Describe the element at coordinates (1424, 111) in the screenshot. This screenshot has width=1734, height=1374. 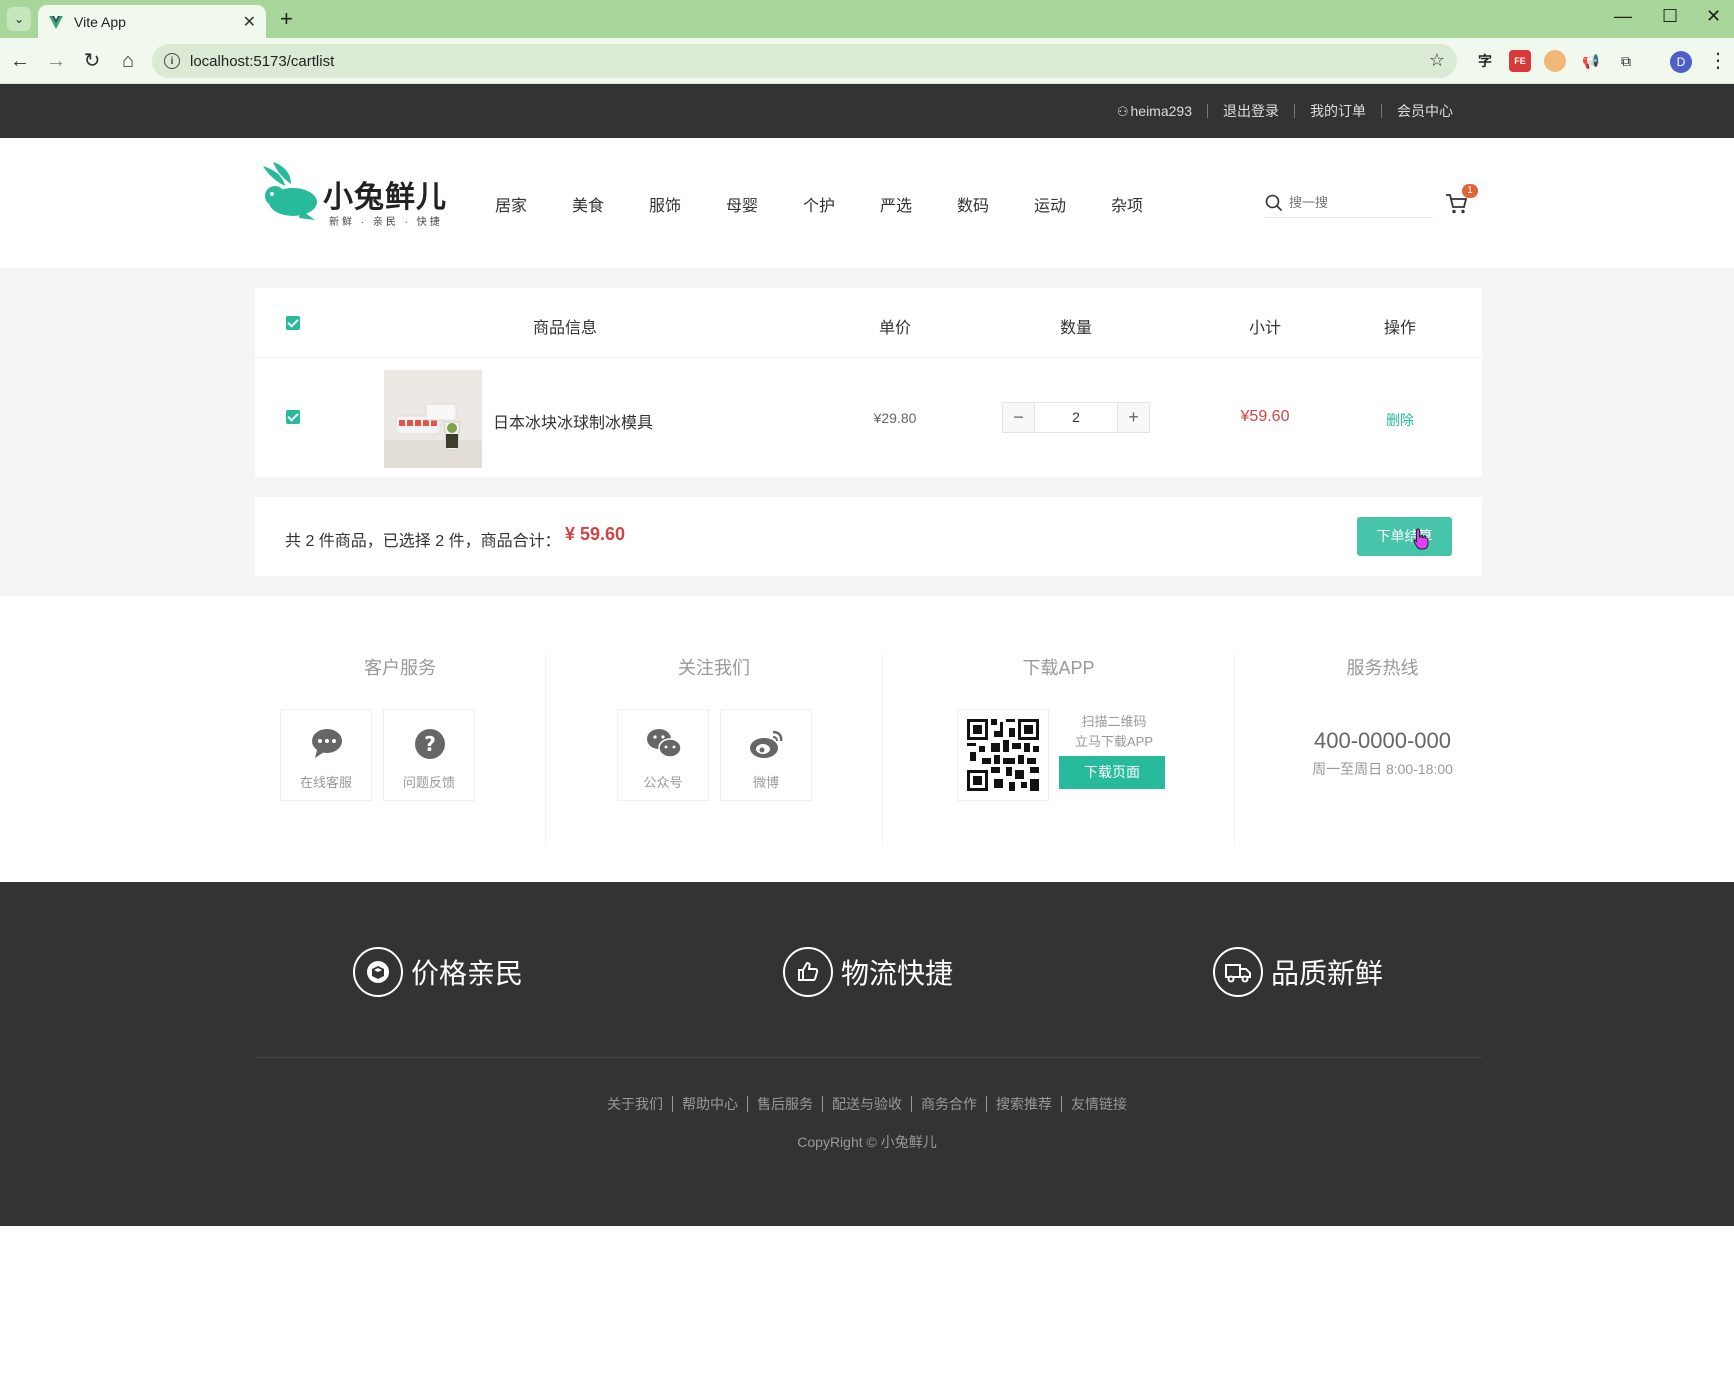
I see `member-center-link: 会员中心` at that location.